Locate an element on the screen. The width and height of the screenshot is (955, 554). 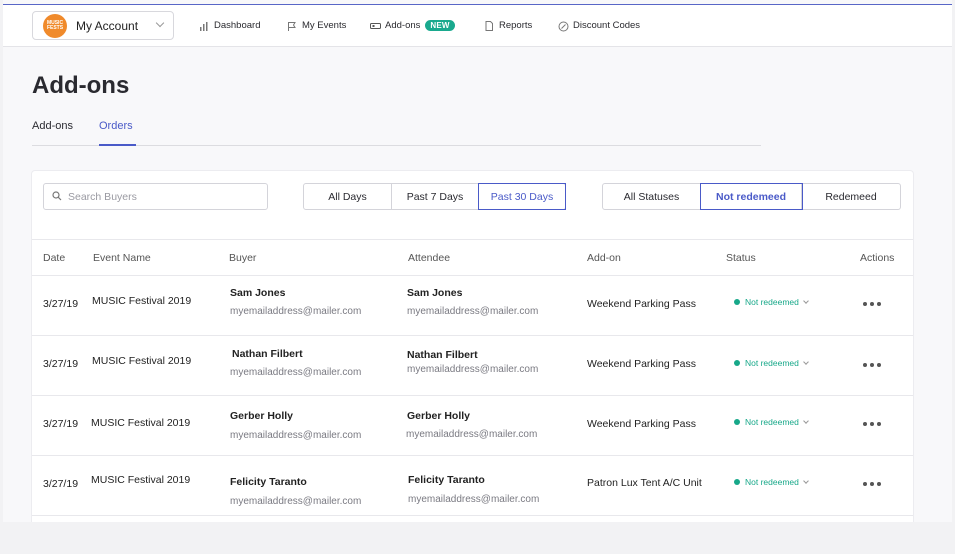
filter-past-7-days: Past 7 Days is located at coordinates (435, 196).